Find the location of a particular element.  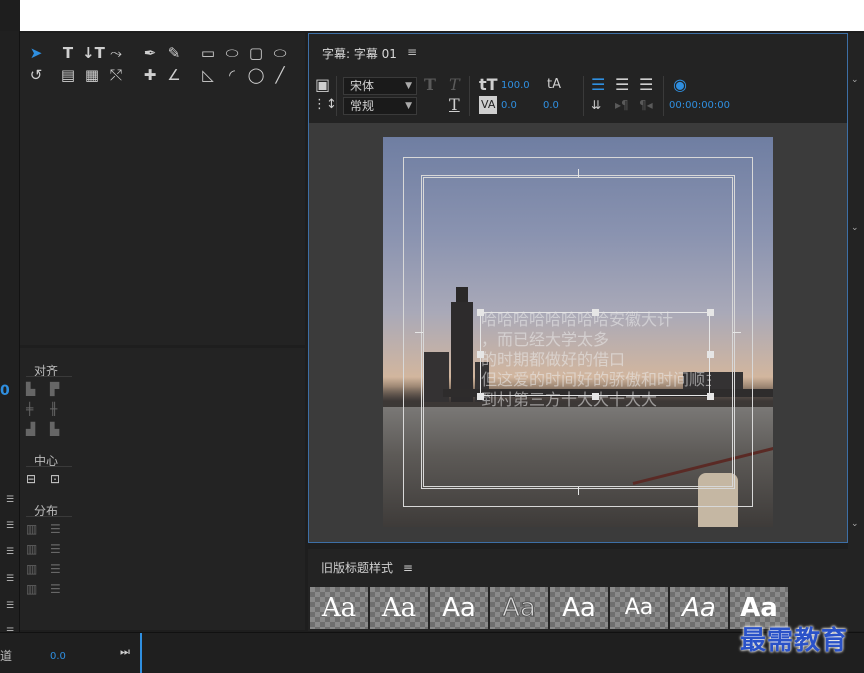

align-vcenter-icon: ╫ is located at coordinates (59, 411).